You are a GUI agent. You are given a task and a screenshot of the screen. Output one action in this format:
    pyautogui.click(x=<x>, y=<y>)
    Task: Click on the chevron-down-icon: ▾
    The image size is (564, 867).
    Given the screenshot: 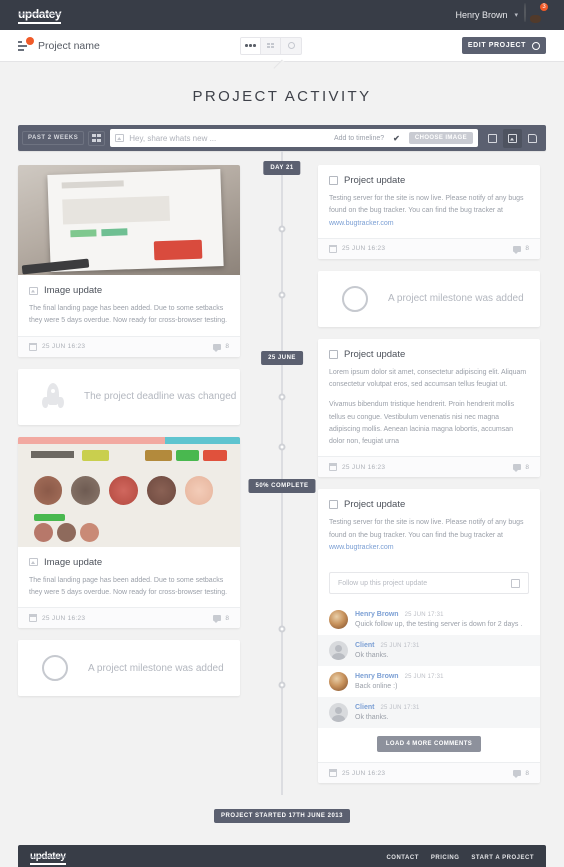 What is the action you would take?
    pyautogui.click(x=516, y=15)
    